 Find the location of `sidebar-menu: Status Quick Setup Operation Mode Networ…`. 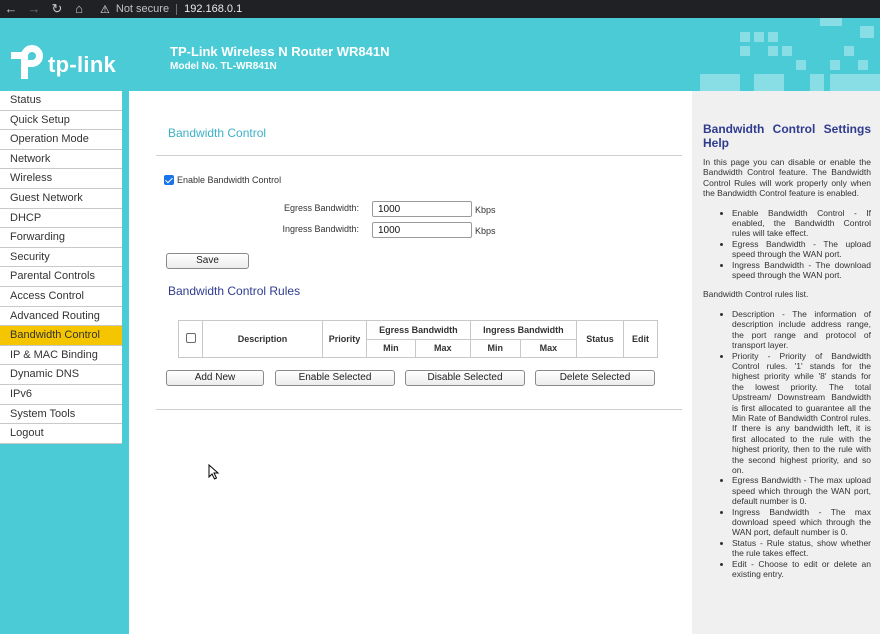

sidebar-menu: Status Quick Setup Operation Mode Networ… is located at coordinates (61, 267).